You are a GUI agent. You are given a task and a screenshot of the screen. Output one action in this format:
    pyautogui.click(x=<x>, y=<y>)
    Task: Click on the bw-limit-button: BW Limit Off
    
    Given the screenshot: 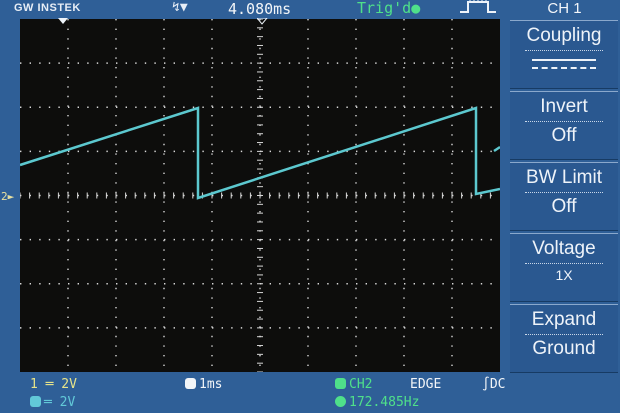 What is the action you would take?
    pyautogui.click(x=564, y=196)
    